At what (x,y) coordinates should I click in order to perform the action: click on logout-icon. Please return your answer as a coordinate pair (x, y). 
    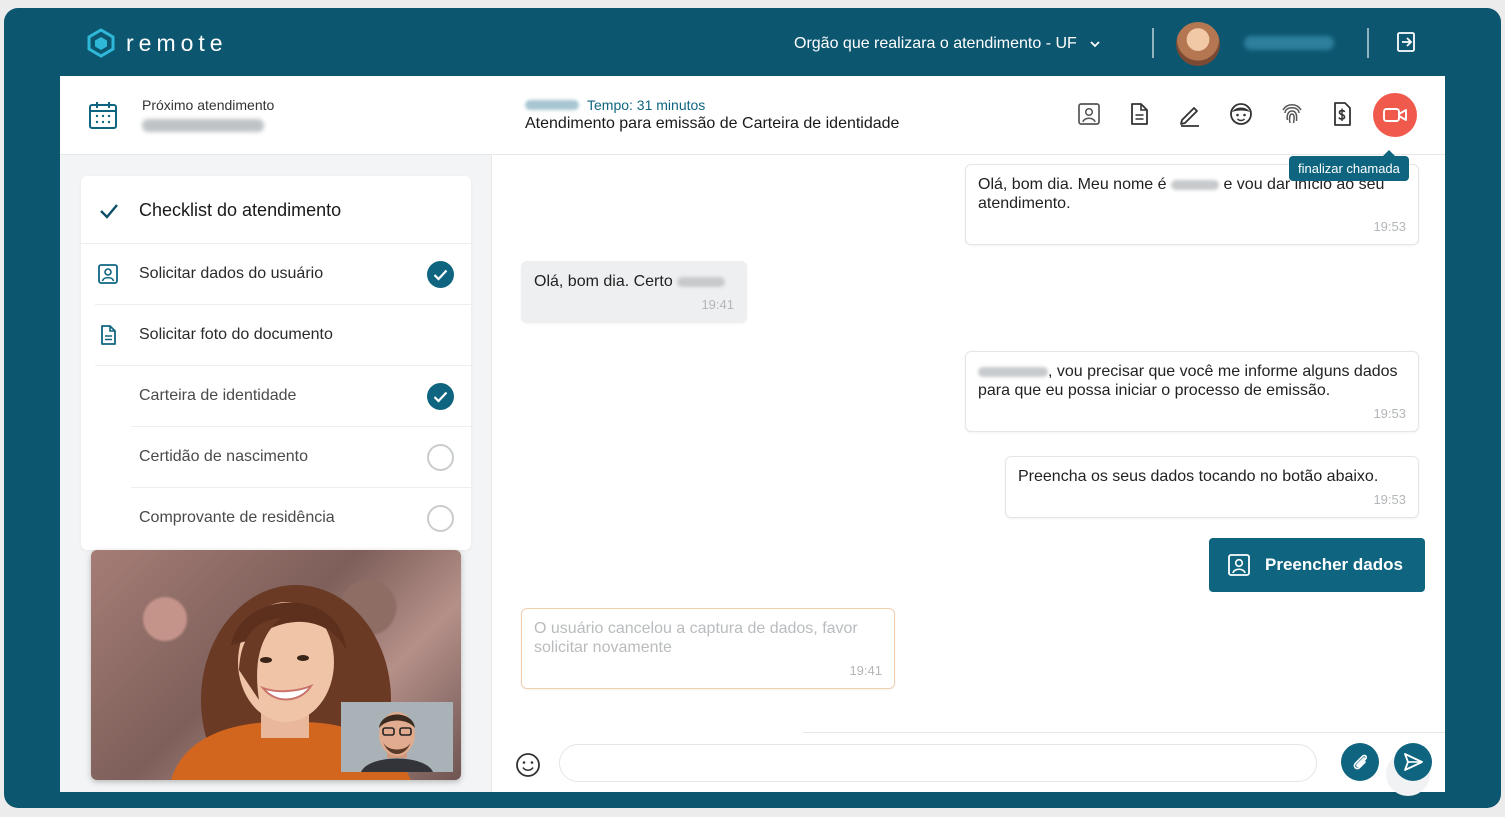
    Looking at the image, I should click on (1406, 42).